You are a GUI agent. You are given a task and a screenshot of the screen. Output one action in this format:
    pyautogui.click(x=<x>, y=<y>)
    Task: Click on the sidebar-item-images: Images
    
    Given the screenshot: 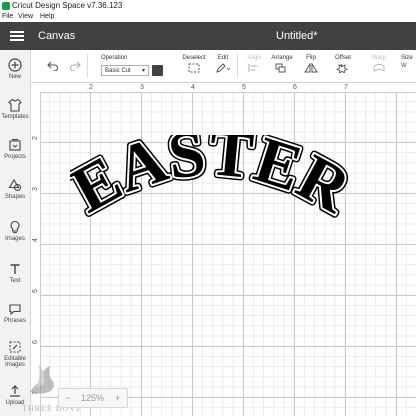 What is the action you would take?
    pyautogui.click(x=15, y=231)
    